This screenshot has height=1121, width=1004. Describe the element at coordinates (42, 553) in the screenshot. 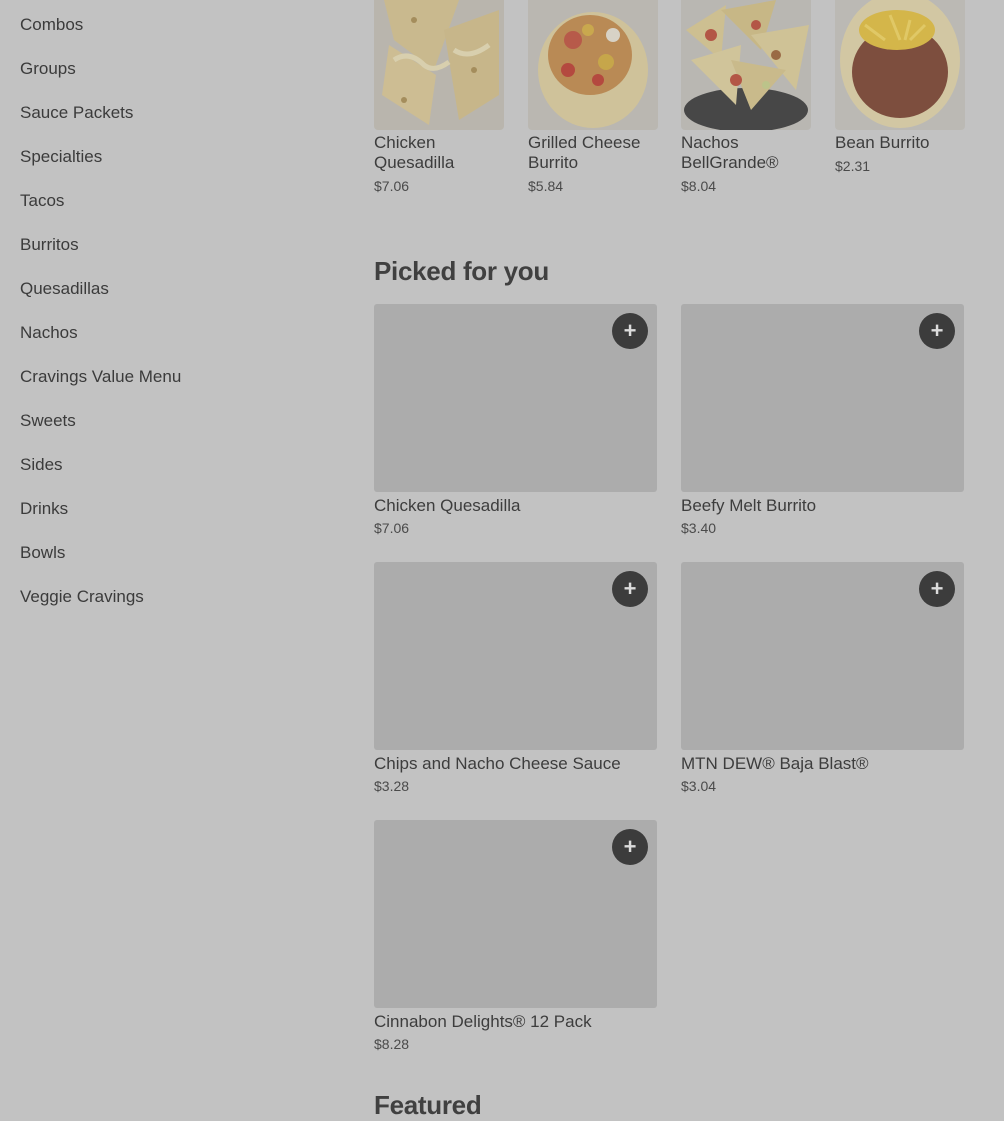

I see `sidebar-item-bowls: Bowls` at that location.